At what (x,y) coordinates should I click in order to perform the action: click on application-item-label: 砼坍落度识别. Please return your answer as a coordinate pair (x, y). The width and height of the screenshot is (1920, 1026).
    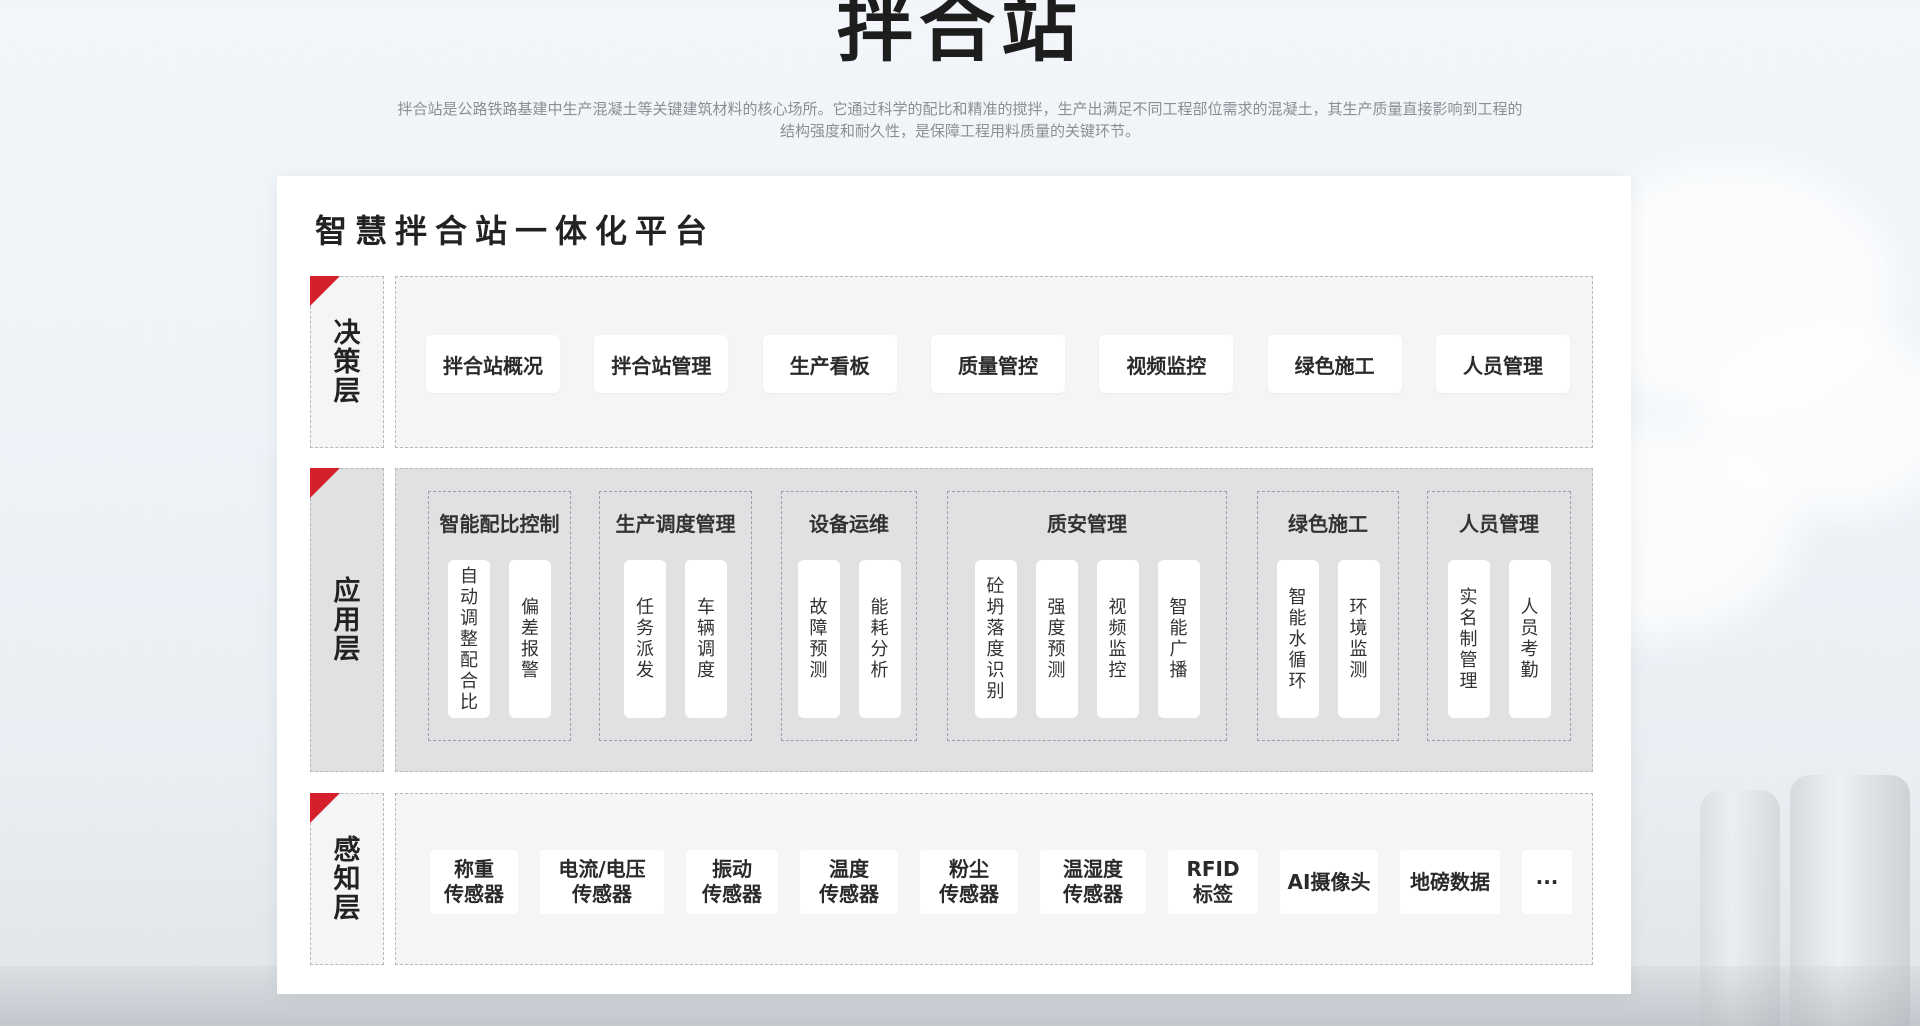
    Looking at the image, I should click on (995, 639).